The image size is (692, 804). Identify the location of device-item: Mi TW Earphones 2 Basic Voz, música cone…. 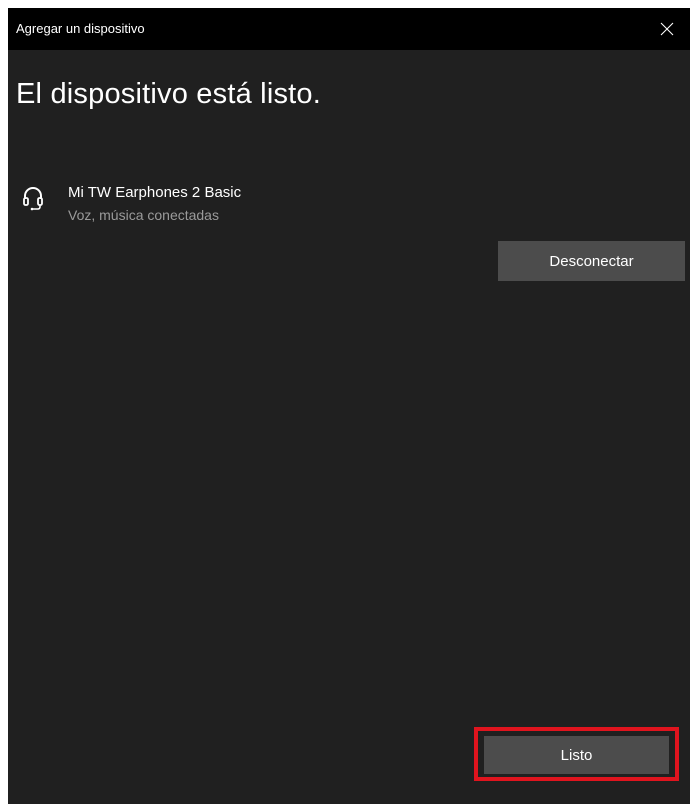
(322, 207).